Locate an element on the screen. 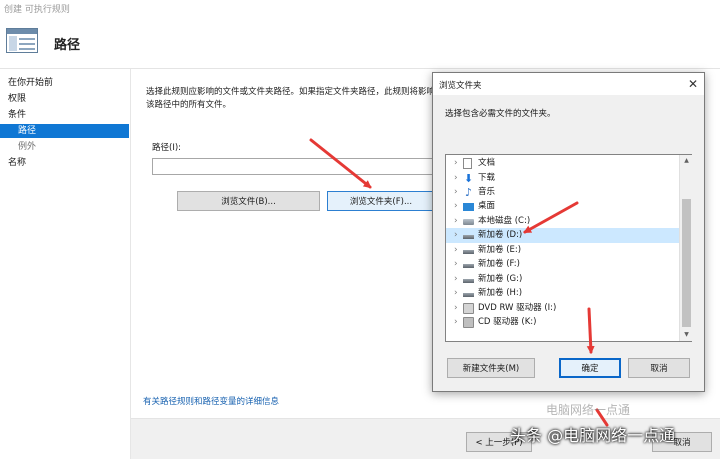 The image size is (720, 459). dialog-cancel-button: 取消 is located at coordinates (659, 368).